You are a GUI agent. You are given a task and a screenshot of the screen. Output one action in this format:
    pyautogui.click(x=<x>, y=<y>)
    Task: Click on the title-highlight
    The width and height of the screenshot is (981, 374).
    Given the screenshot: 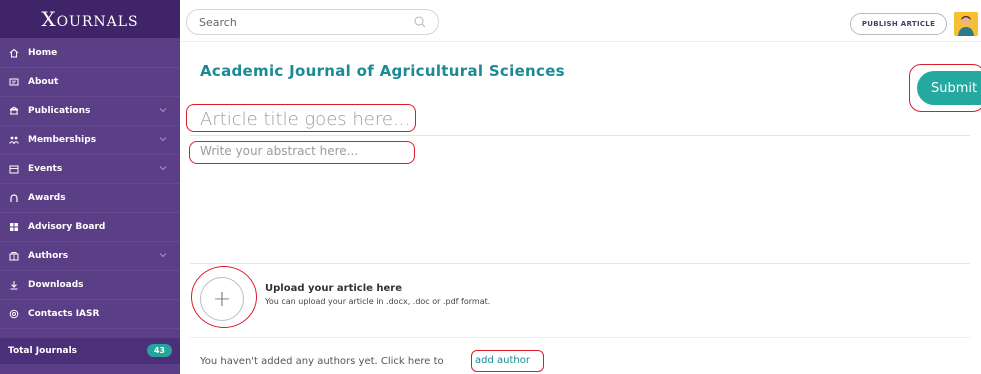 What is the action you would take?
    pyautogui.click(x=301, y=118)
    